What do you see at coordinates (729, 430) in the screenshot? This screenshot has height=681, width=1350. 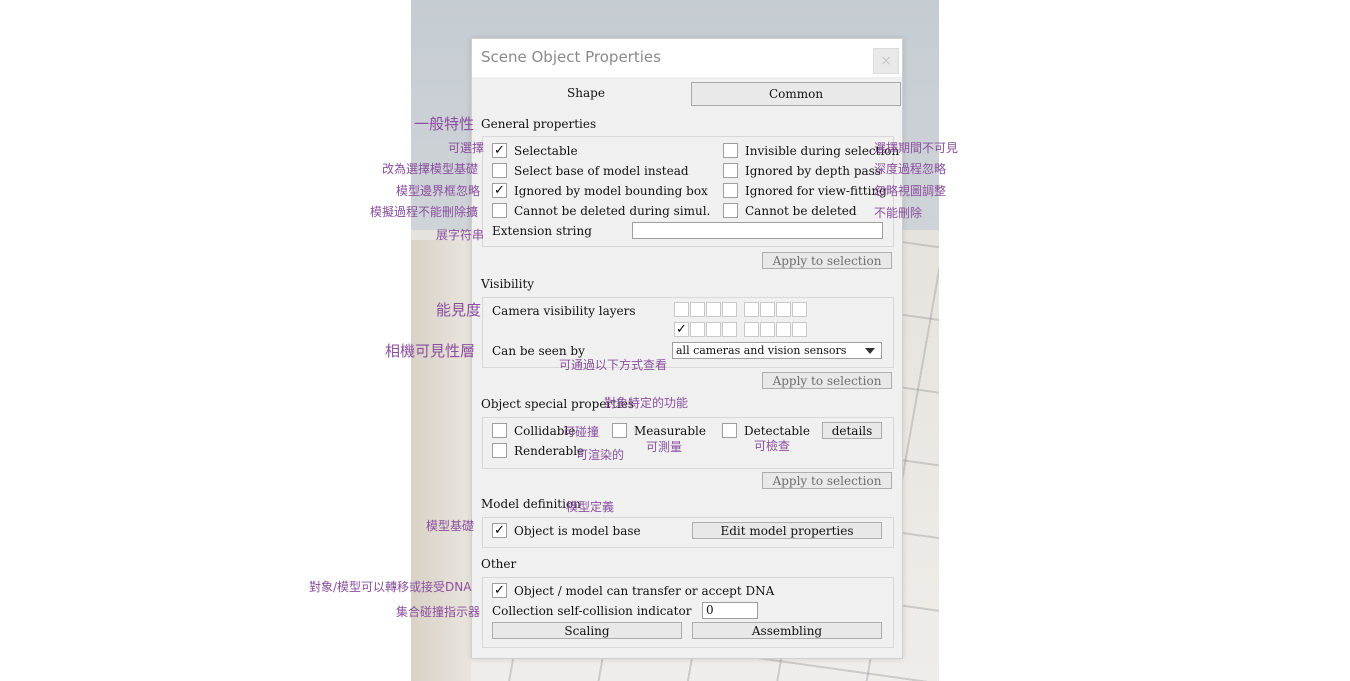 I see `detectable-checkbox` at bounding box center [729, 430].